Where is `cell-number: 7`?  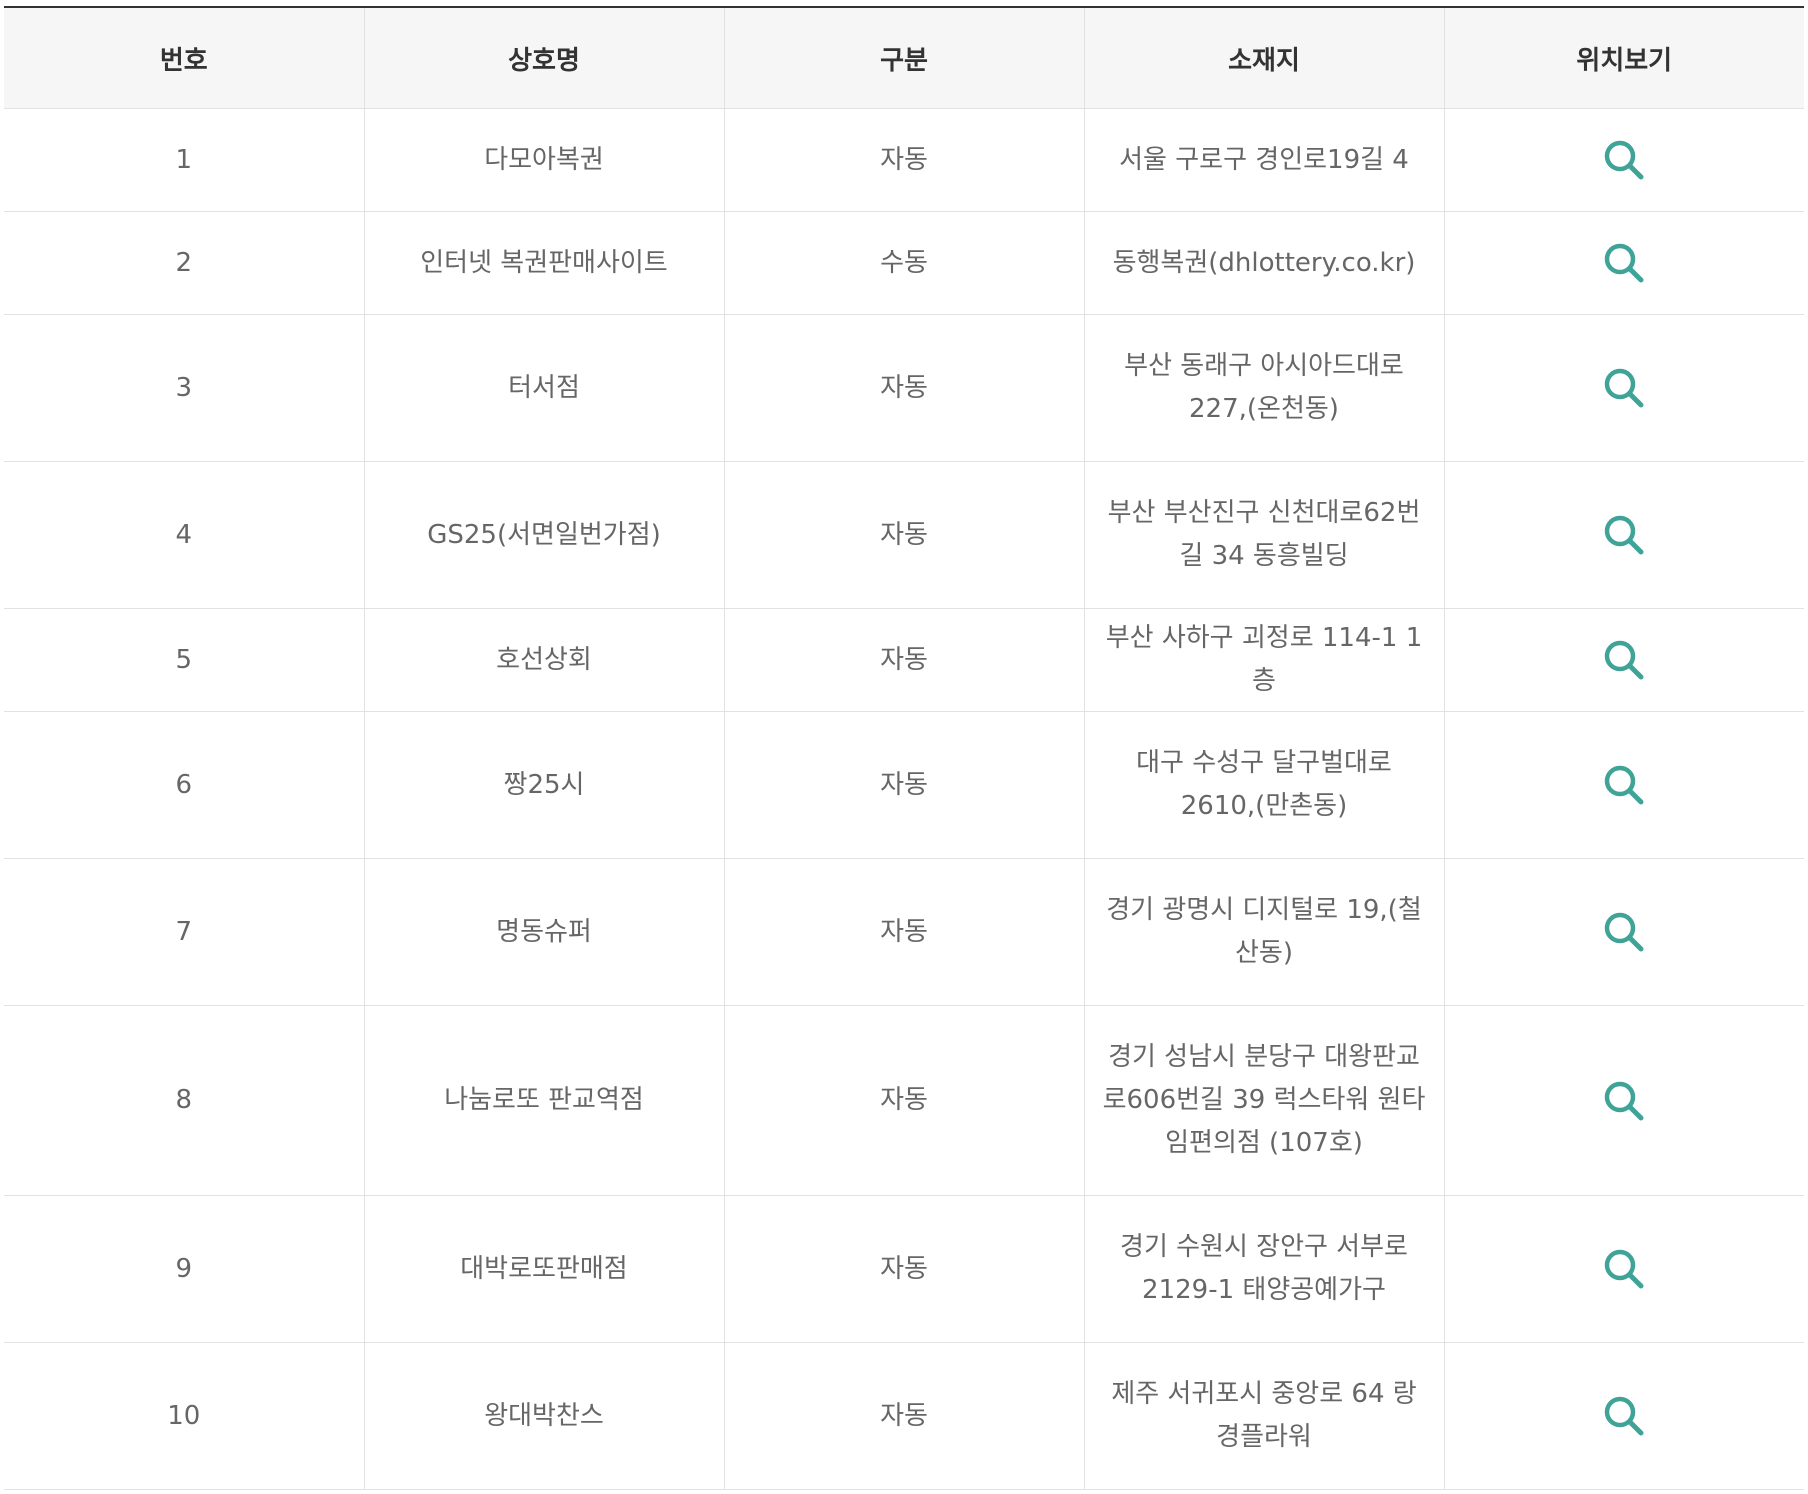
cell-number: 7 is located at coordinates (184, 932).